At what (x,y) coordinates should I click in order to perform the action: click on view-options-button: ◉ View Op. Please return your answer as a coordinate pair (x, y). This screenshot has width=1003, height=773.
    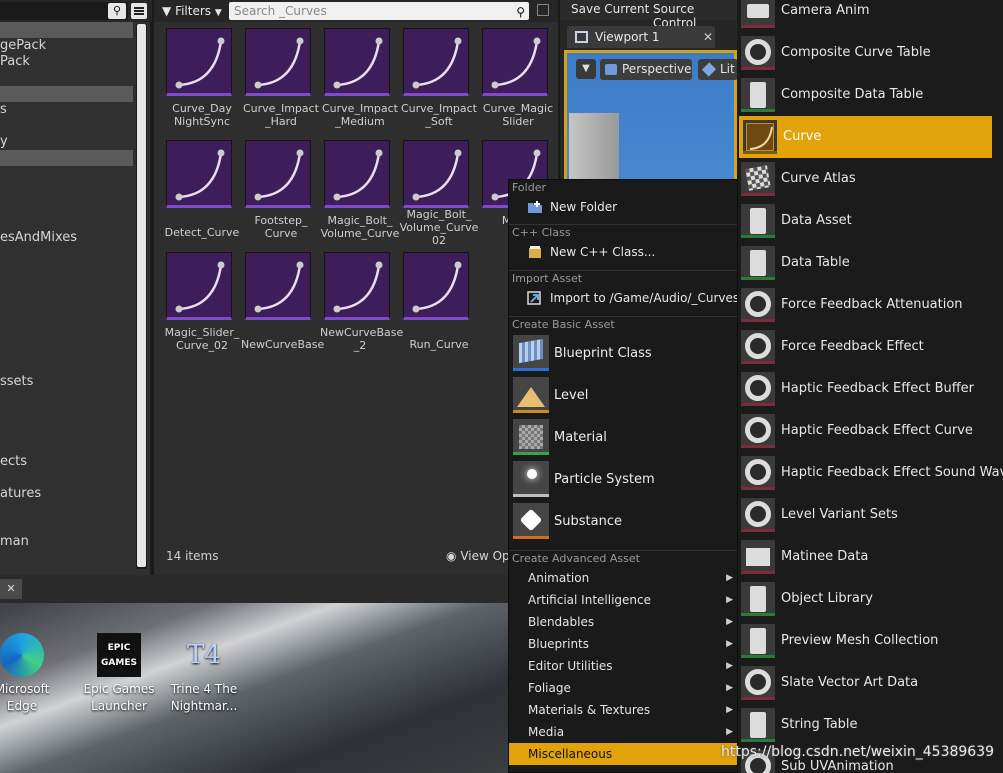
    Looking at the image, I should click on (478, 556).